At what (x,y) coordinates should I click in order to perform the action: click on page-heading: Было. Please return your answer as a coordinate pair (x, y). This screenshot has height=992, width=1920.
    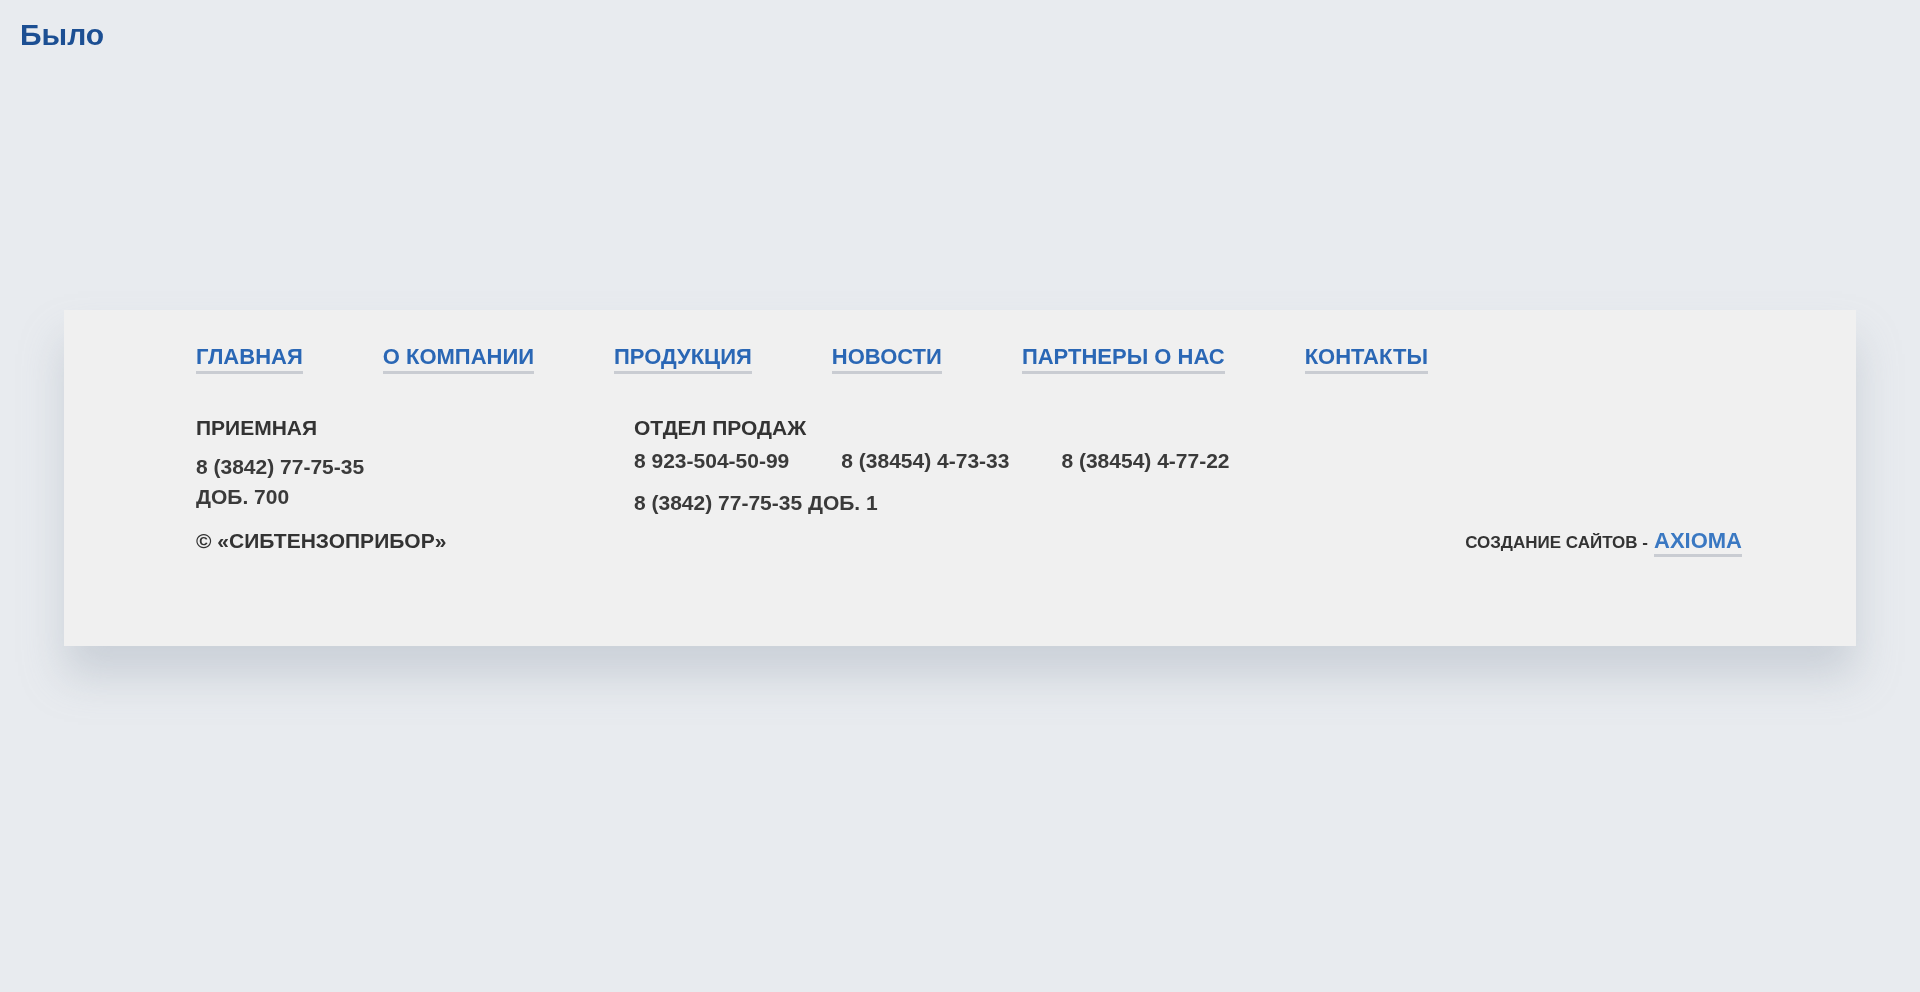
    Looking at the image, I should click on (63, 35).